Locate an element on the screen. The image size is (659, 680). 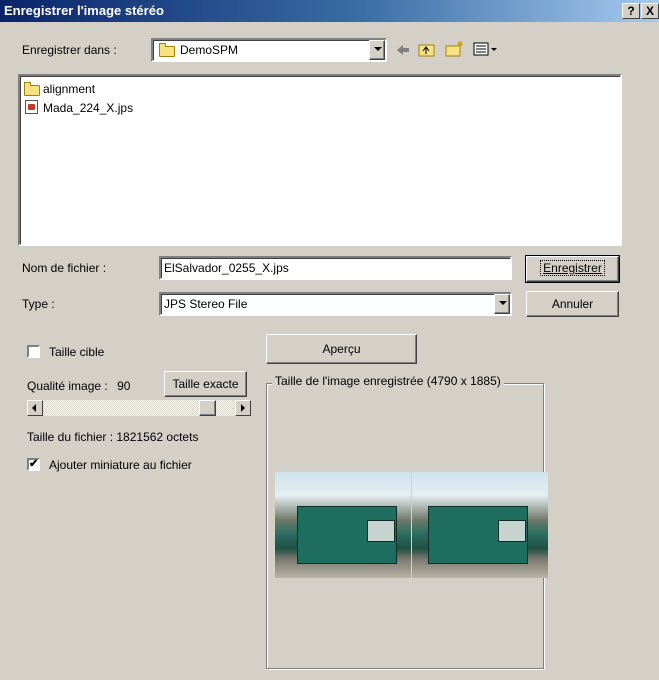
quality-label: Qualité image : 90 is located at coordinates (78, 386).